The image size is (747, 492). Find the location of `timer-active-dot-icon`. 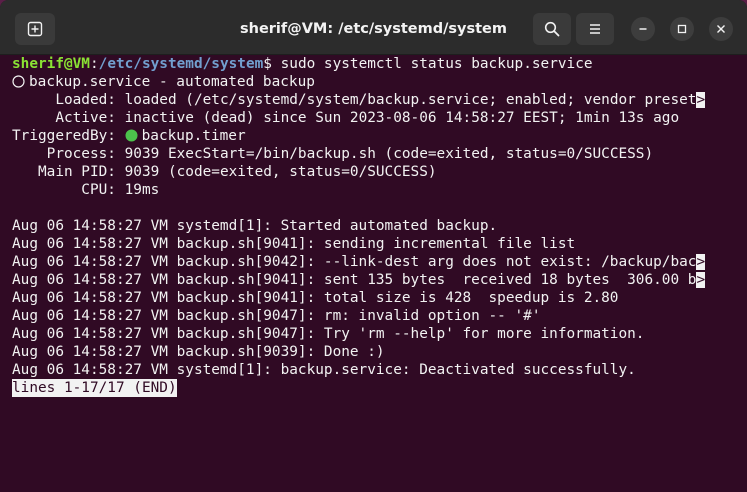

timer-active-dot-icon is located at coordinates (131, 135).